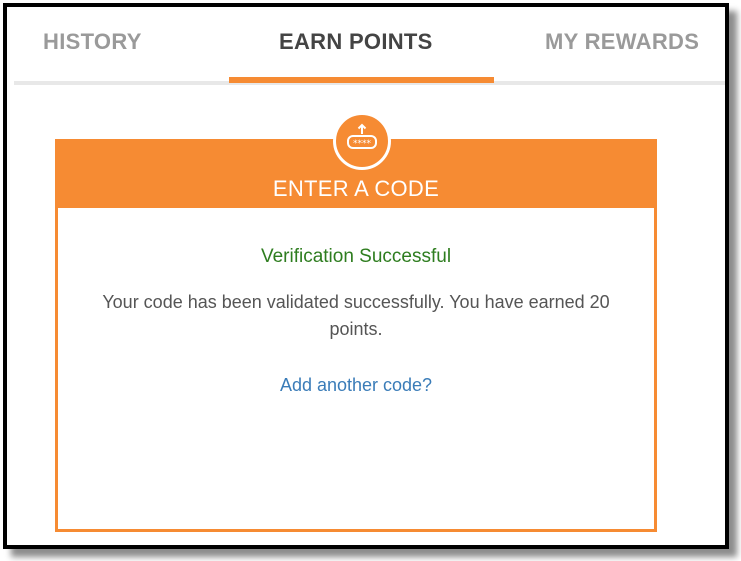 This screenshot has width=741, height=561. What do you see at coordinates (356, 42) in the screenshot?
I see `tab-earn-points: EARN POINTS` at bounding box center [356, 42].